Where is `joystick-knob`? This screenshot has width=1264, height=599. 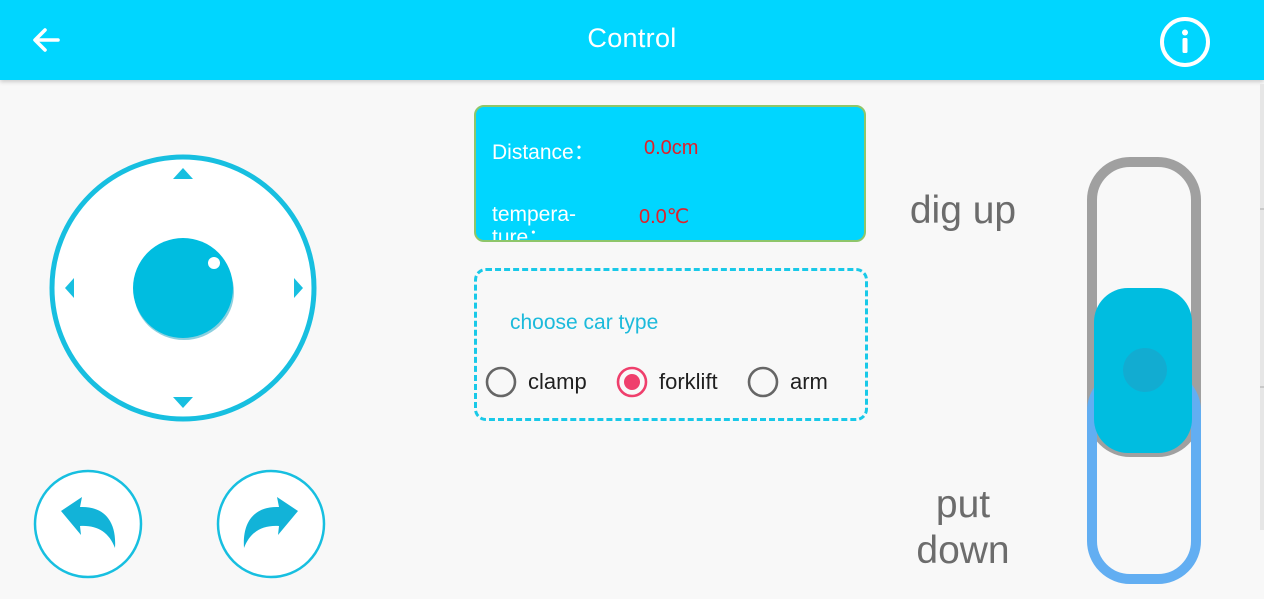
joystick-knob is located at coordinates (183, 288).